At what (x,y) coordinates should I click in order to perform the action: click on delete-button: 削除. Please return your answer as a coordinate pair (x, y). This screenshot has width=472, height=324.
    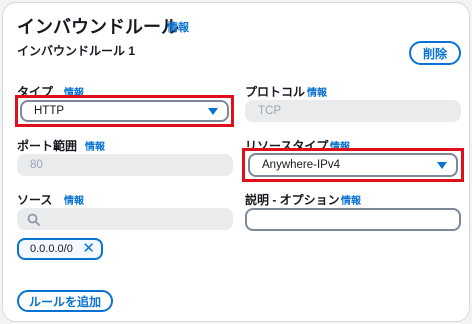
    Looking at the image, I should click on (435, 53).